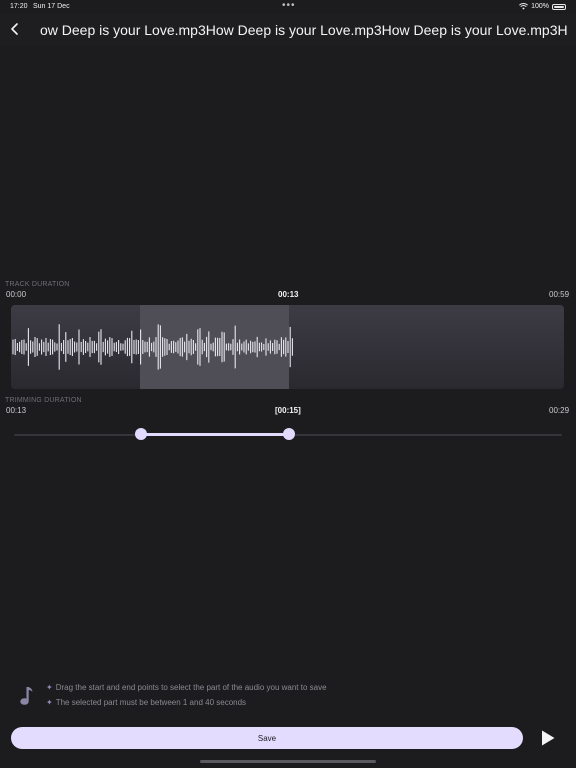 The height and width of the screenshot is (768, 576). What do you see at coordinates (16, 410) in the screenshot?
I see `trim-start-time: 00:13` at bounding box center [16, 410].